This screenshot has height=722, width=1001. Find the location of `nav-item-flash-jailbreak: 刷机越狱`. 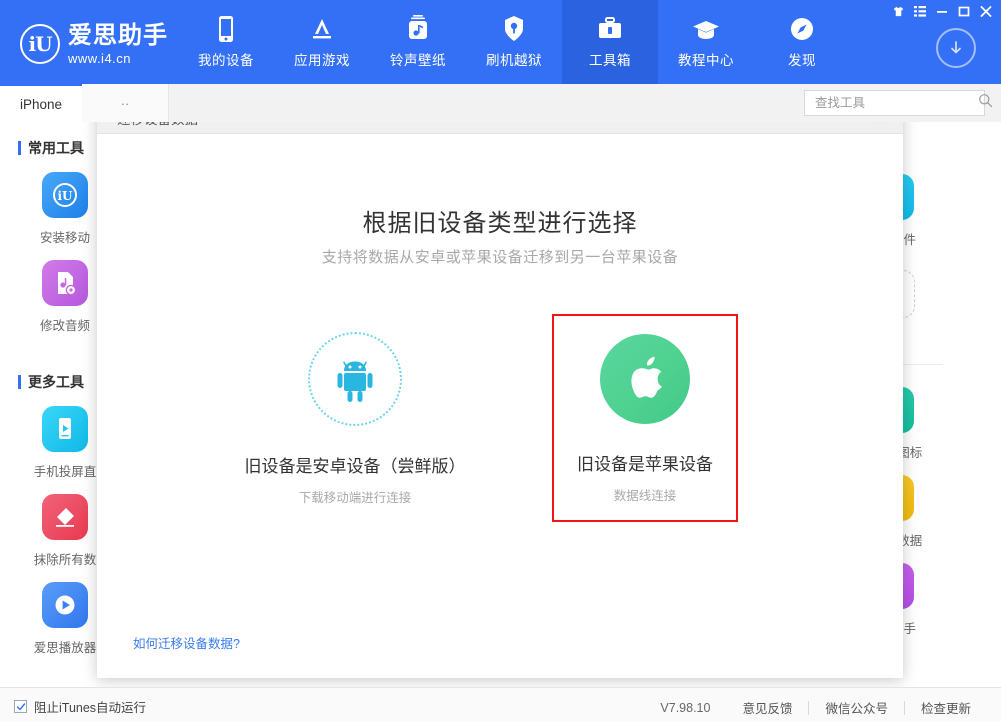

nav-item-flash-jailbreak: 刷机越狱 is located at coordinates (514, 42).